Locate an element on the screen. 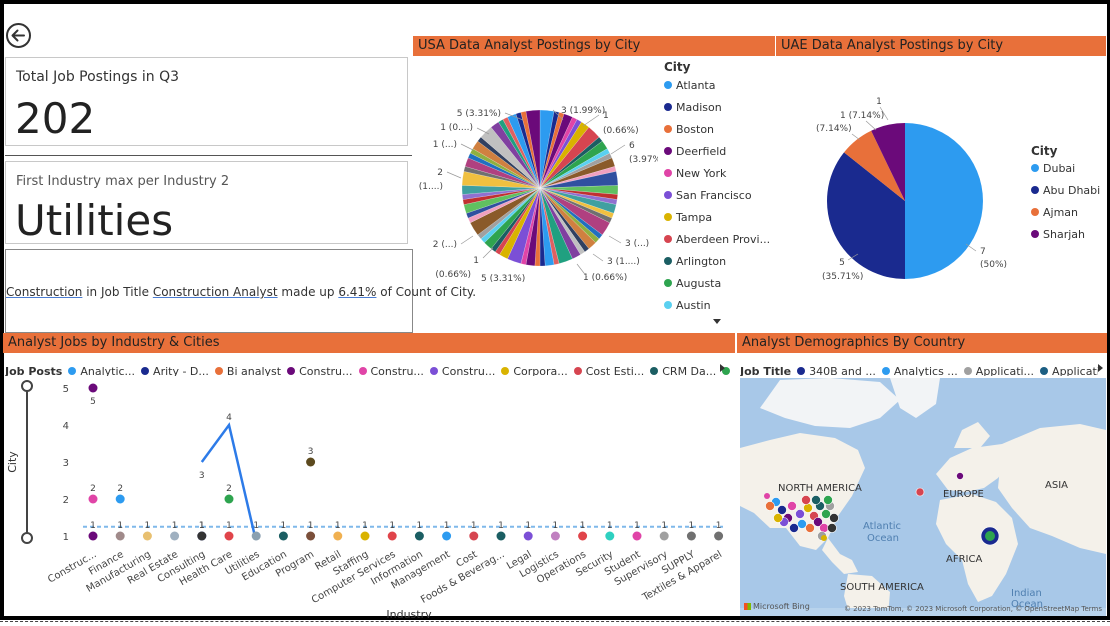 The image size is (1110, 626). back-arrow-icon is located at coordinates (18, 35).